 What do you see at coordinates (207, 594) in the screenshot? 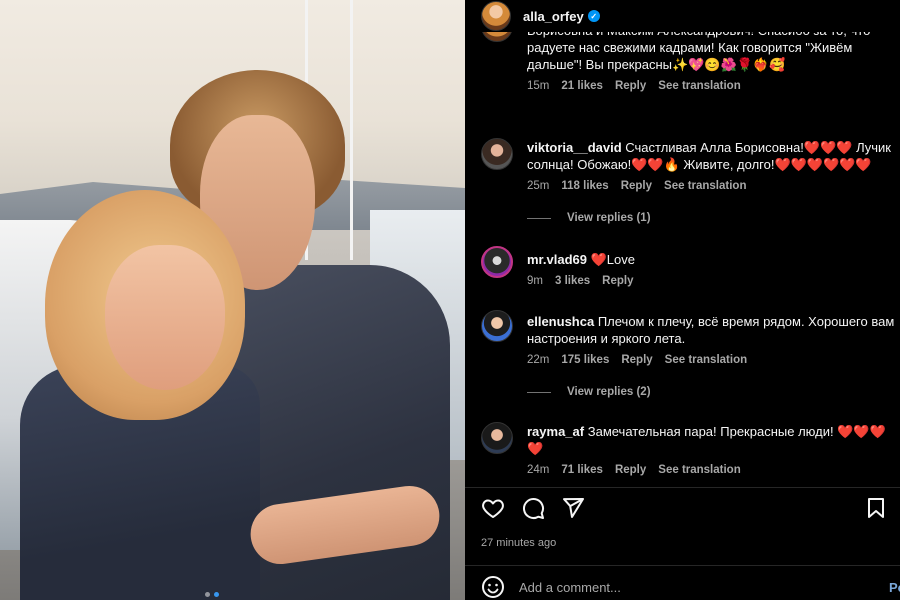
I see `carousel-dot` at bounding box center [207, 594].